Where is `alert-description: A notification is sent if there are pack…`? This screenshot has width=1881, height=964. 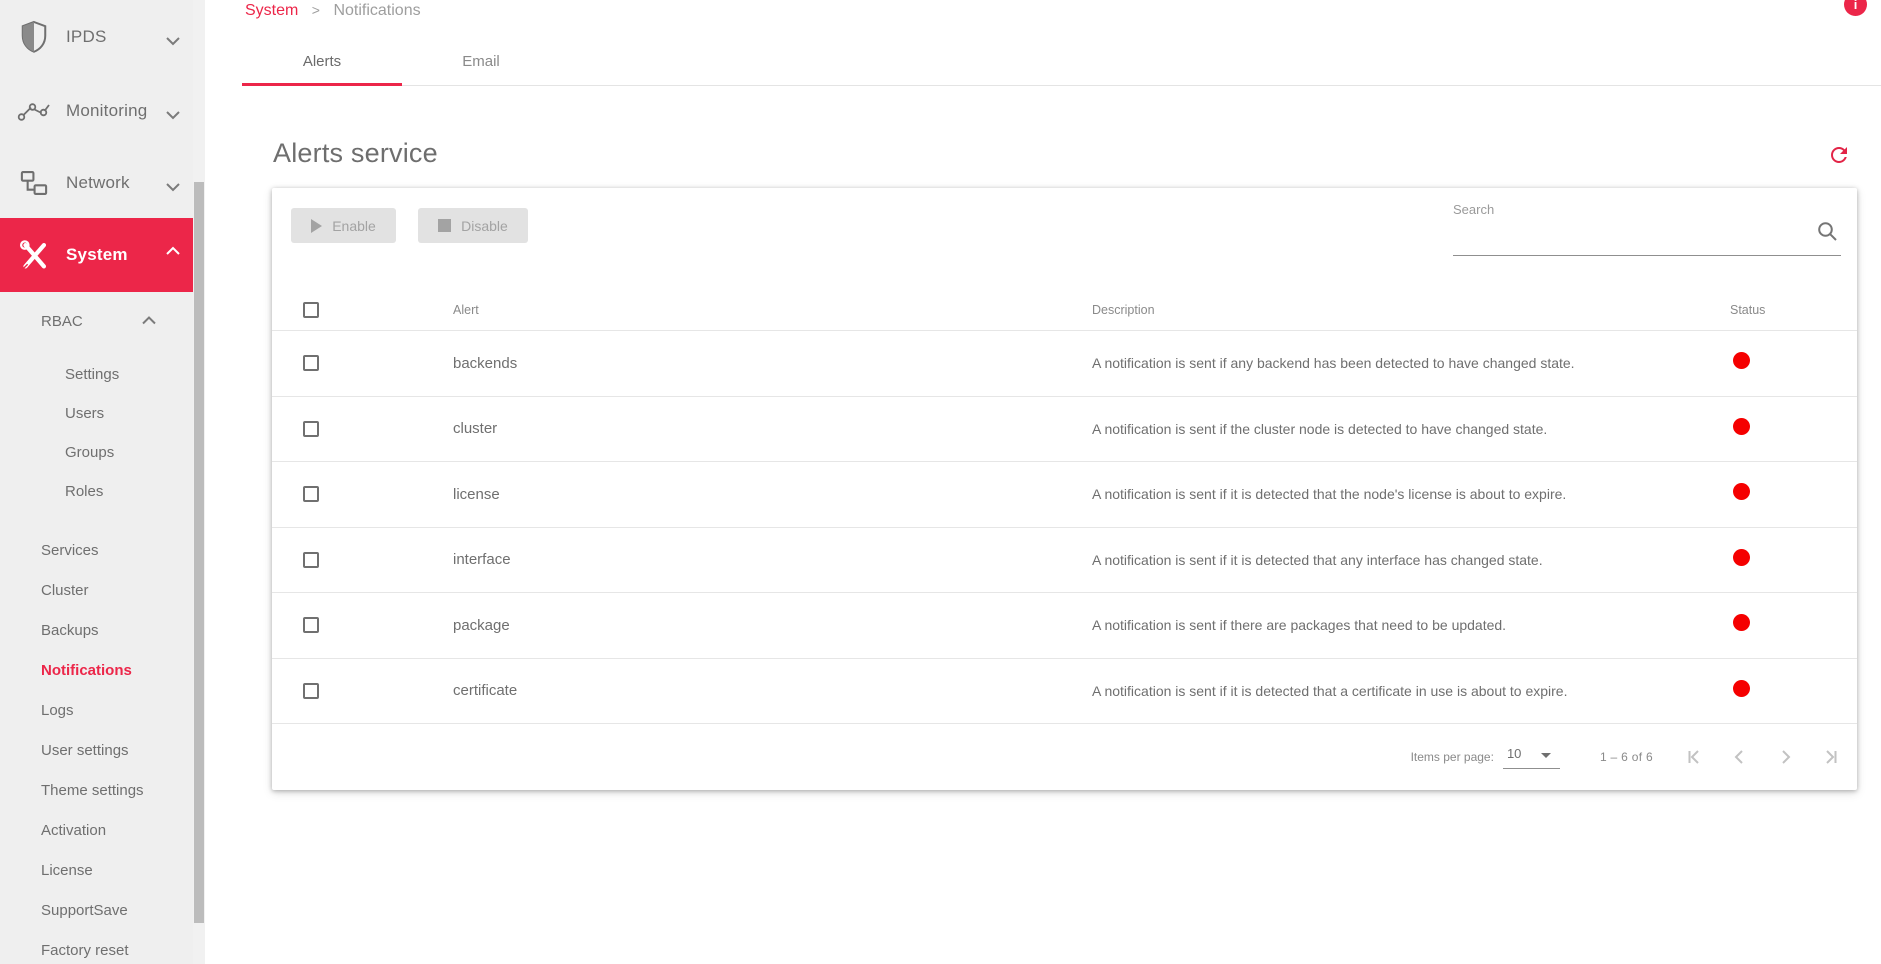
alert-description: A notification is sent if there are pack… is located at coordinates (1299, 625).